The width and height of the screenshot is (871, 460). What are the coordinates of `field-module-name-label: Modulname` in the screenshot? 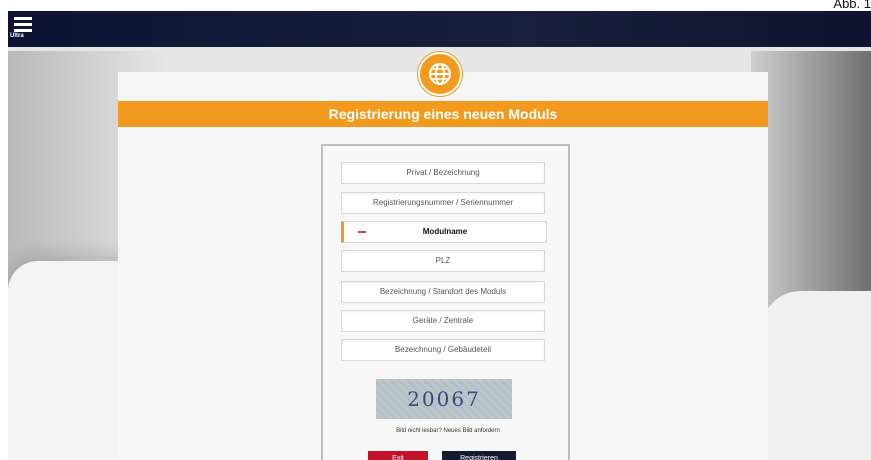 It's located at (445, 231).